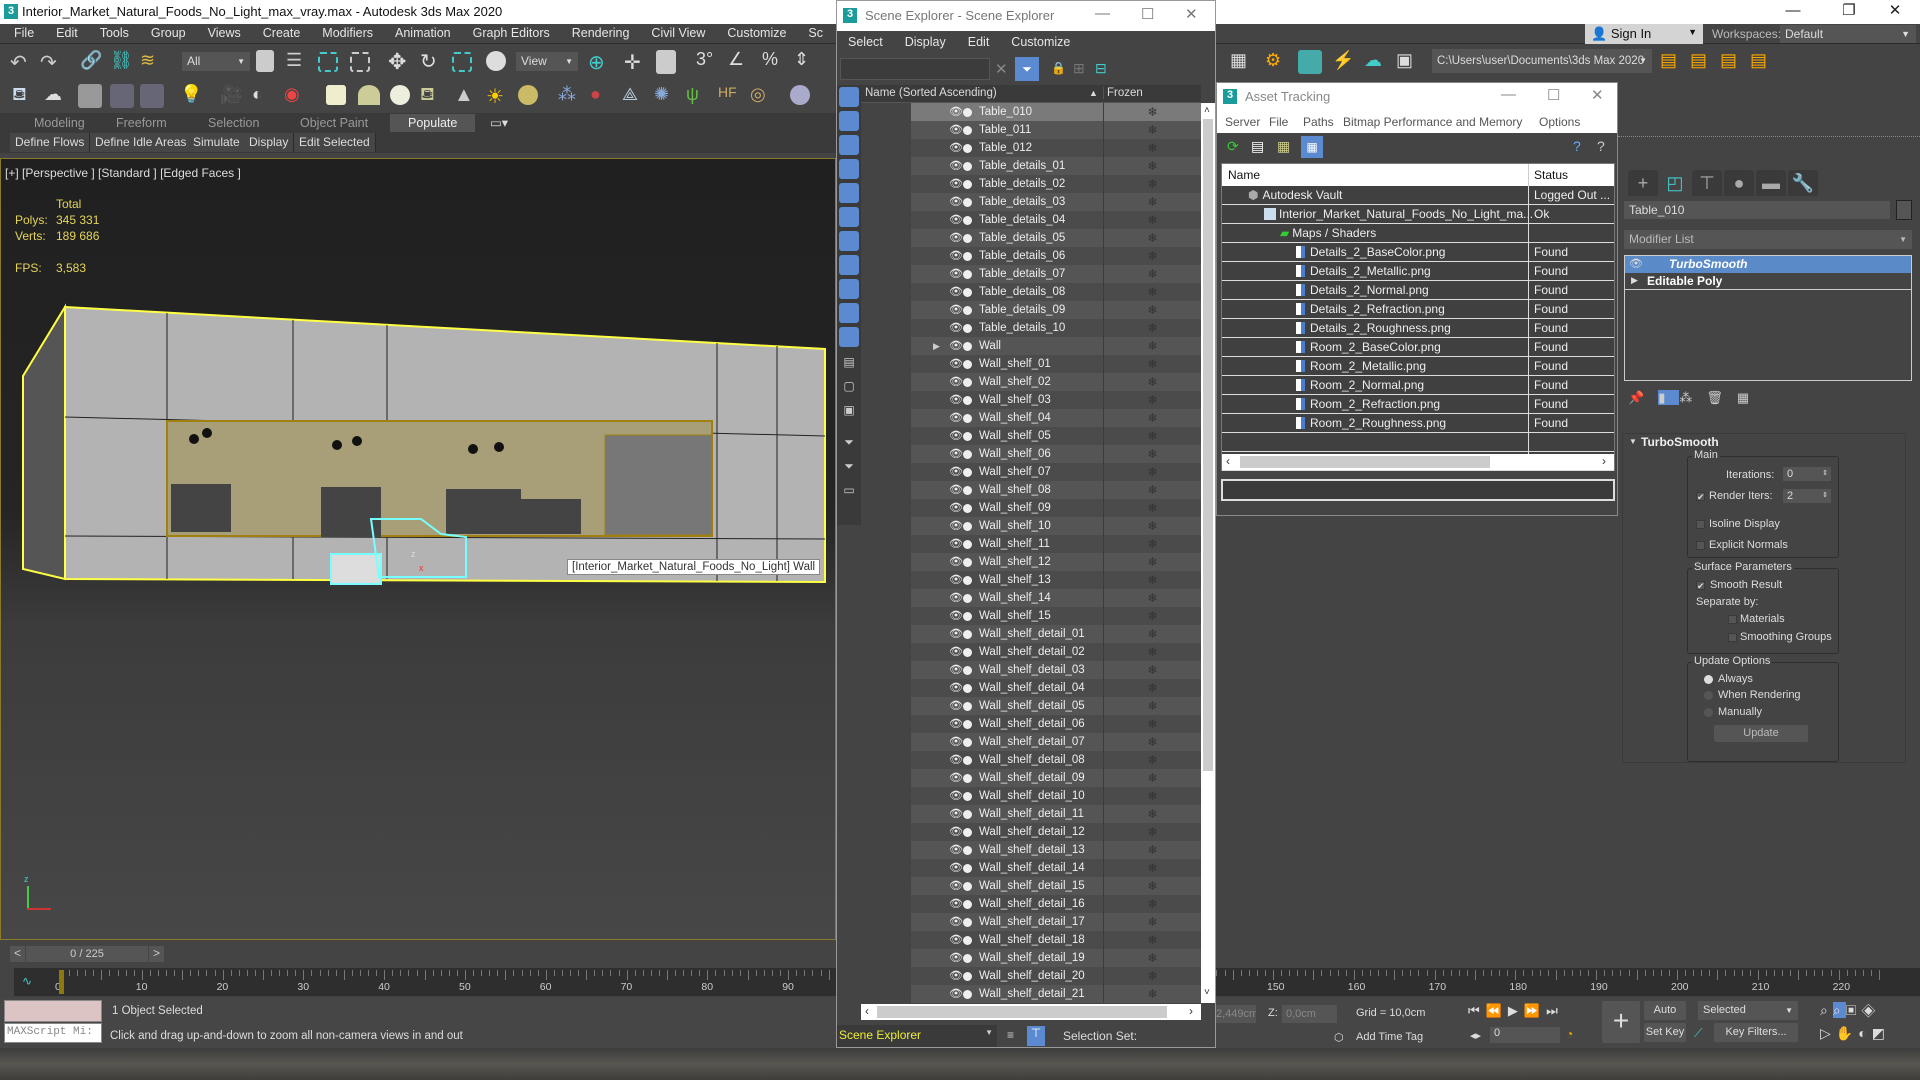 This screenshot has height=1080, width=1920. What do you see at coordinates (1056, 472) in the screenshot?
I see `scene-object-row: 👁 Wall_shelf_07 ❄` at bounding box center [1056, 472].